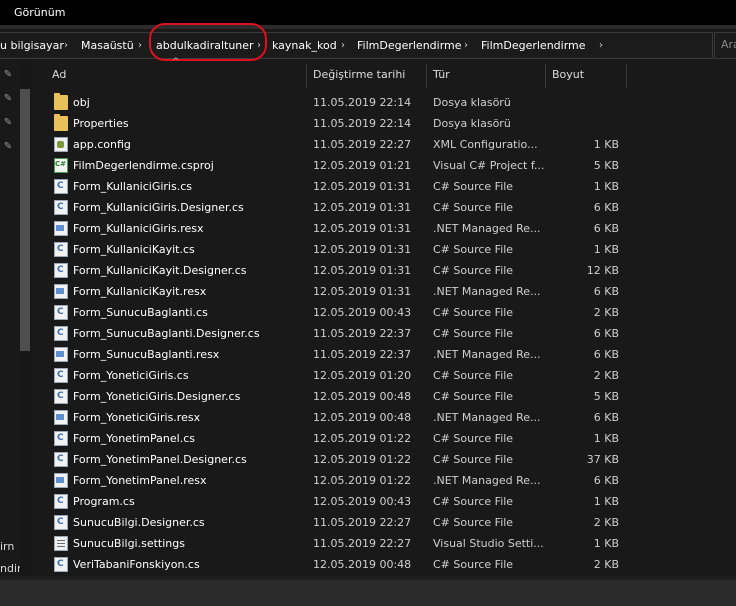 The width and height of the screenshot is (736, 606). Describe the element at coordinates (362, 375) in the screenshot. I see `file-date: 12.05.2019 01:20` at that location.